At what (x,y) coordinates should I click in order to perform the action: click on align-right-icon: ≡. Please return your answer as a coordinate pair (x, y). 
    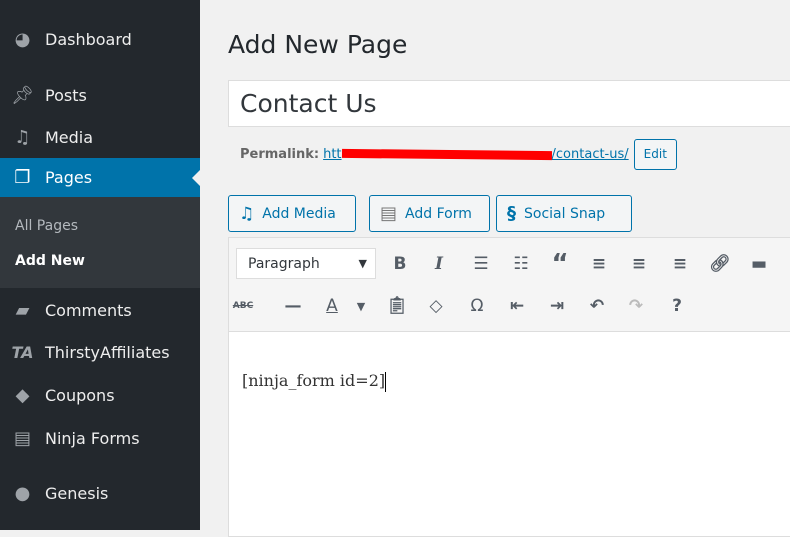
    Looking at the image, I should click on (680, 264).